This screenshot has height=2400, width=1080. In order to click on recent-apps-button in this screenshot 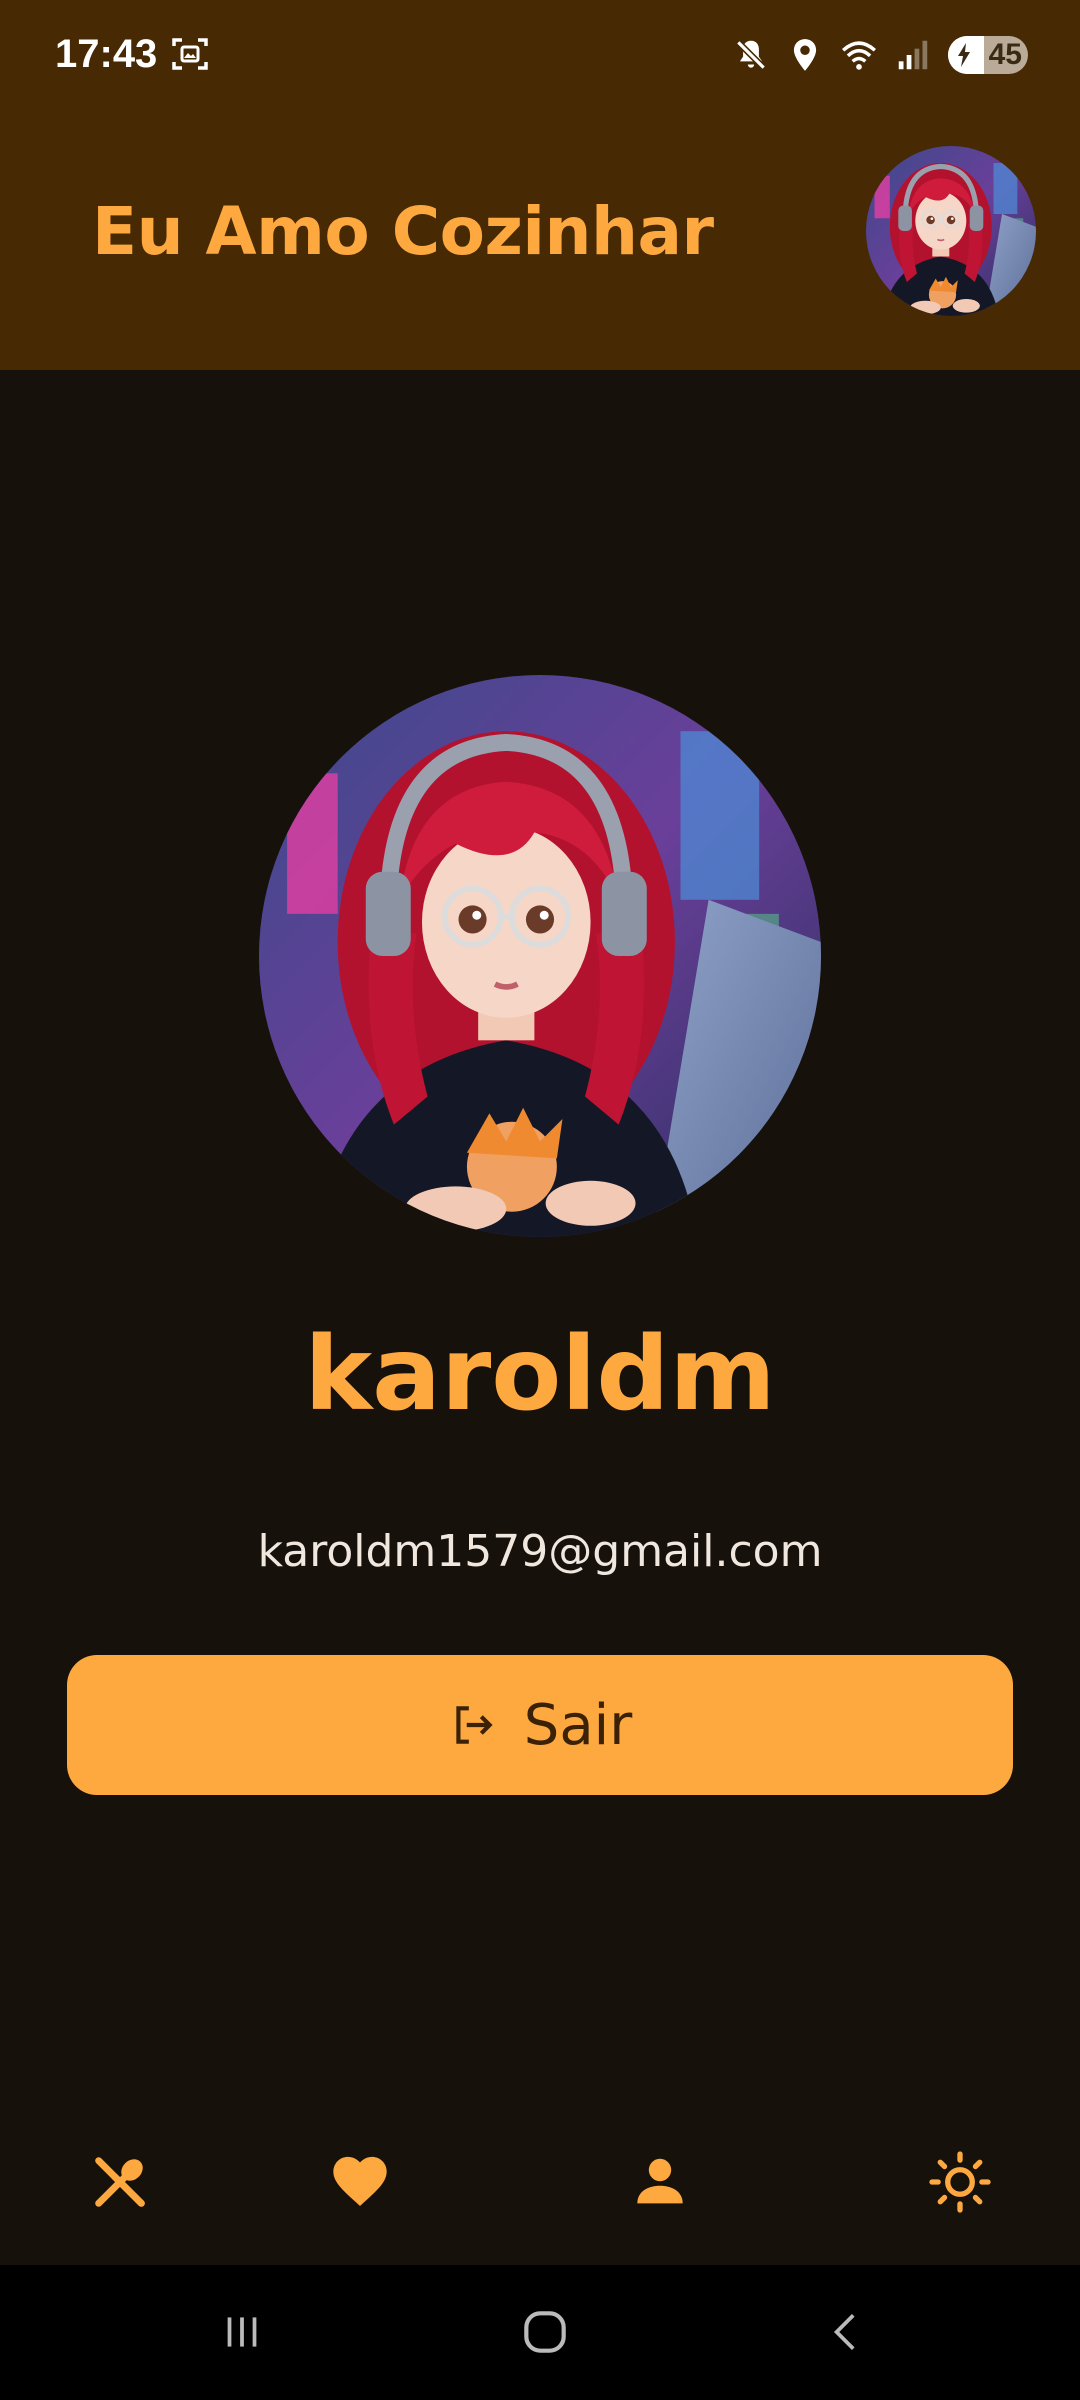, I will do `click(242, 2332)`.